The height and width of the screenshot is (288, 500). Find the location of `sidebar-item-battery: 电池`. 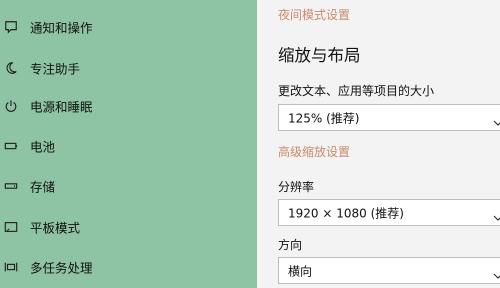

sidebar-item-battery: 电池 is located at coordinates (128, 146).